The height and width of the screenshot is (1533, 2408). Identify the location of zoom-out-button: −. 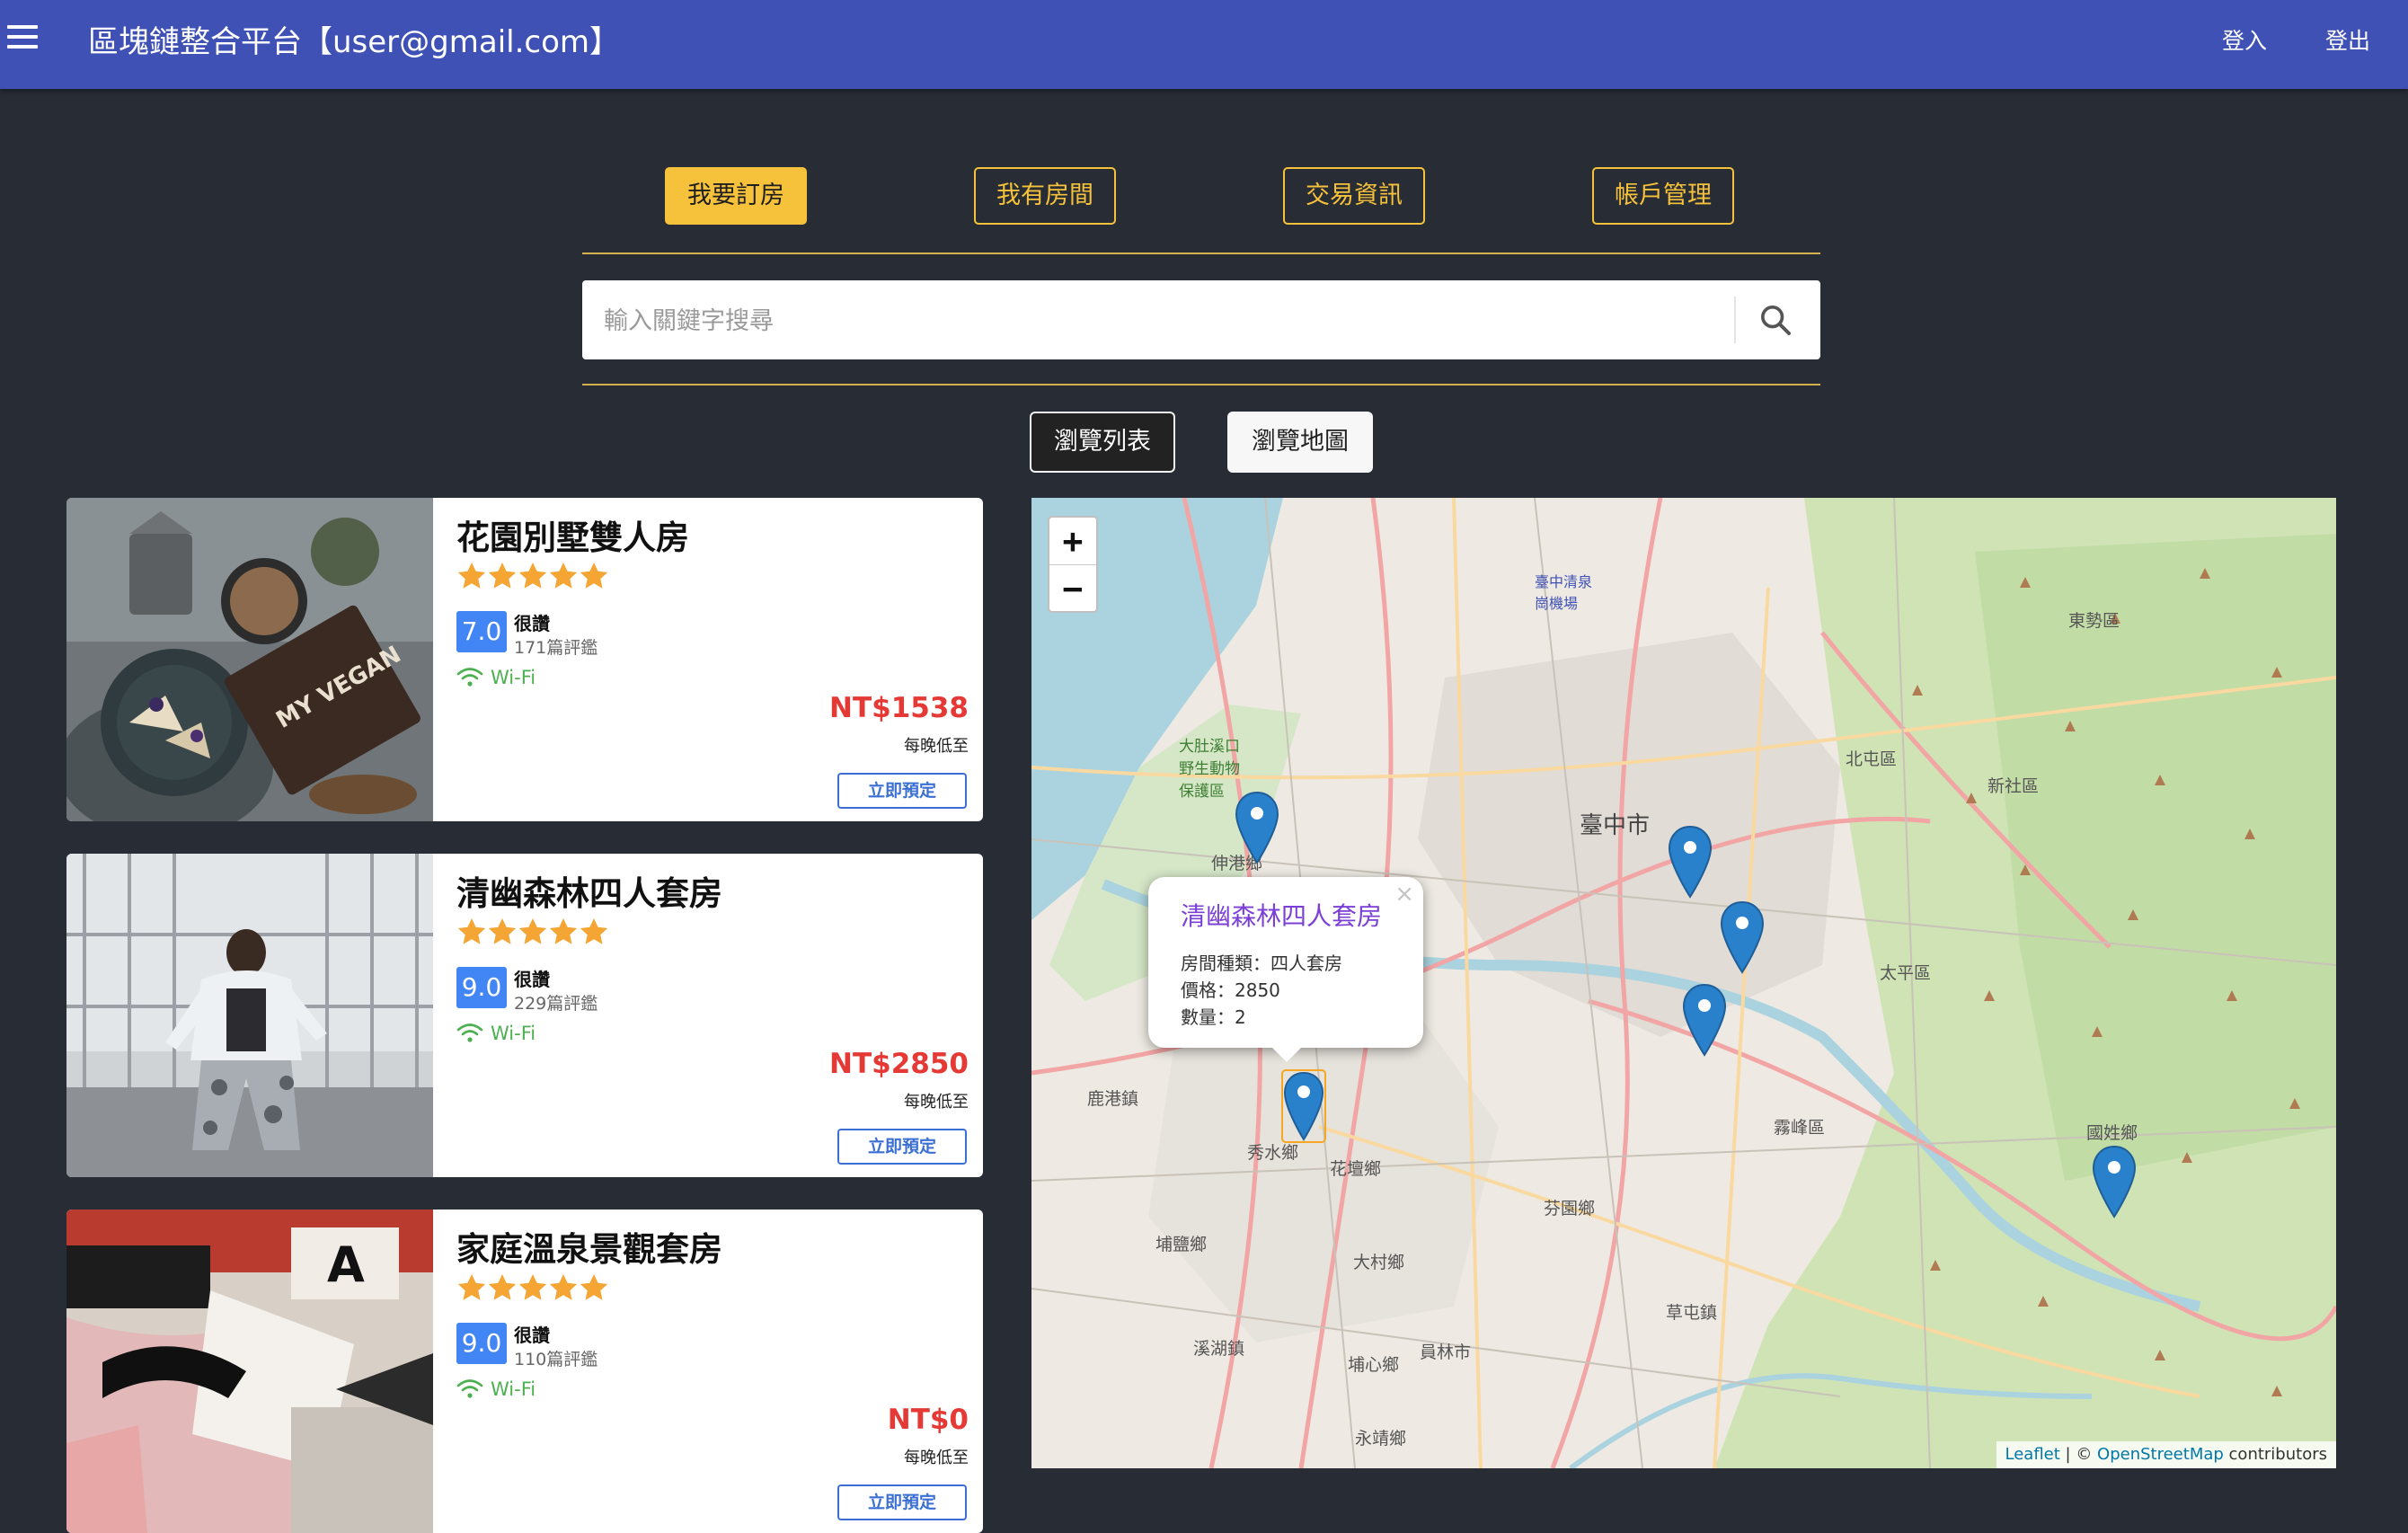
(1072, 588).